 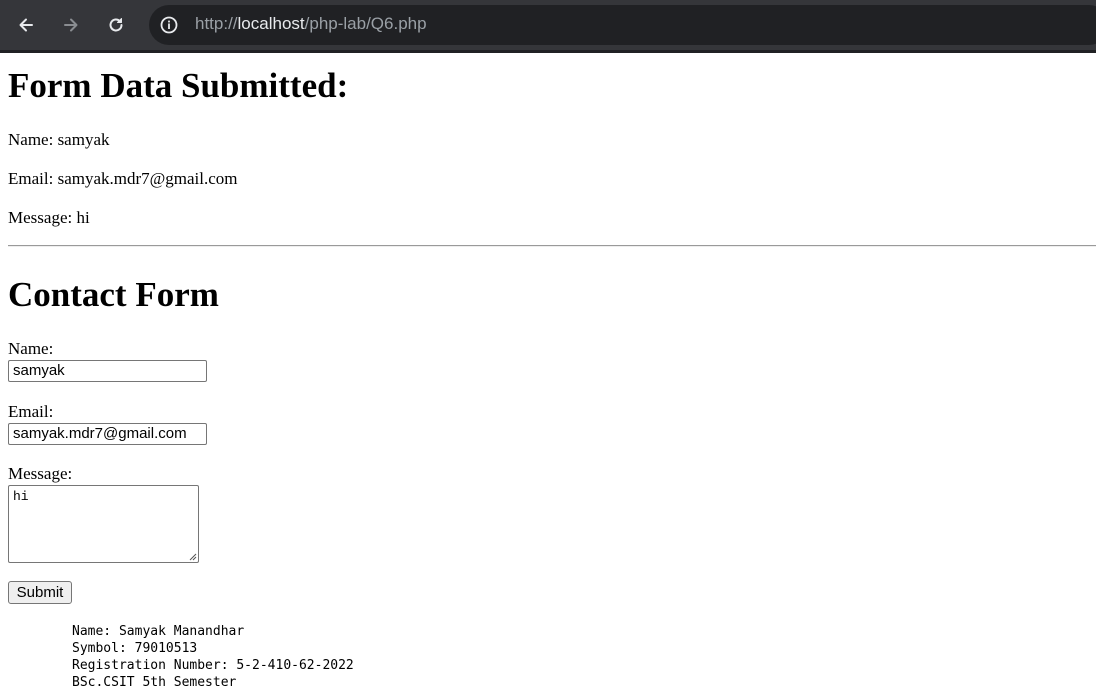 I want to click on submitted-name: Name: samyak, so click(x=59, y=139).